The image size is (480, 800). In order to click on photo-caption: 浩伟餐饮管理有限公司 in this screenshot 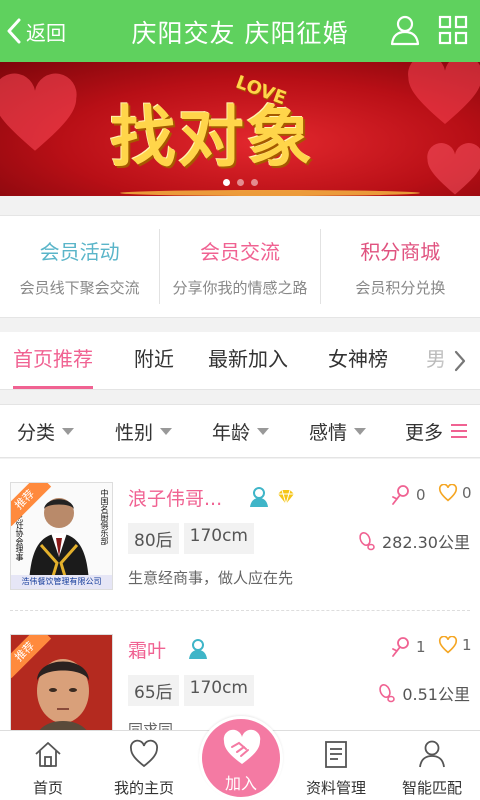, I will do `click(61, 581)`.